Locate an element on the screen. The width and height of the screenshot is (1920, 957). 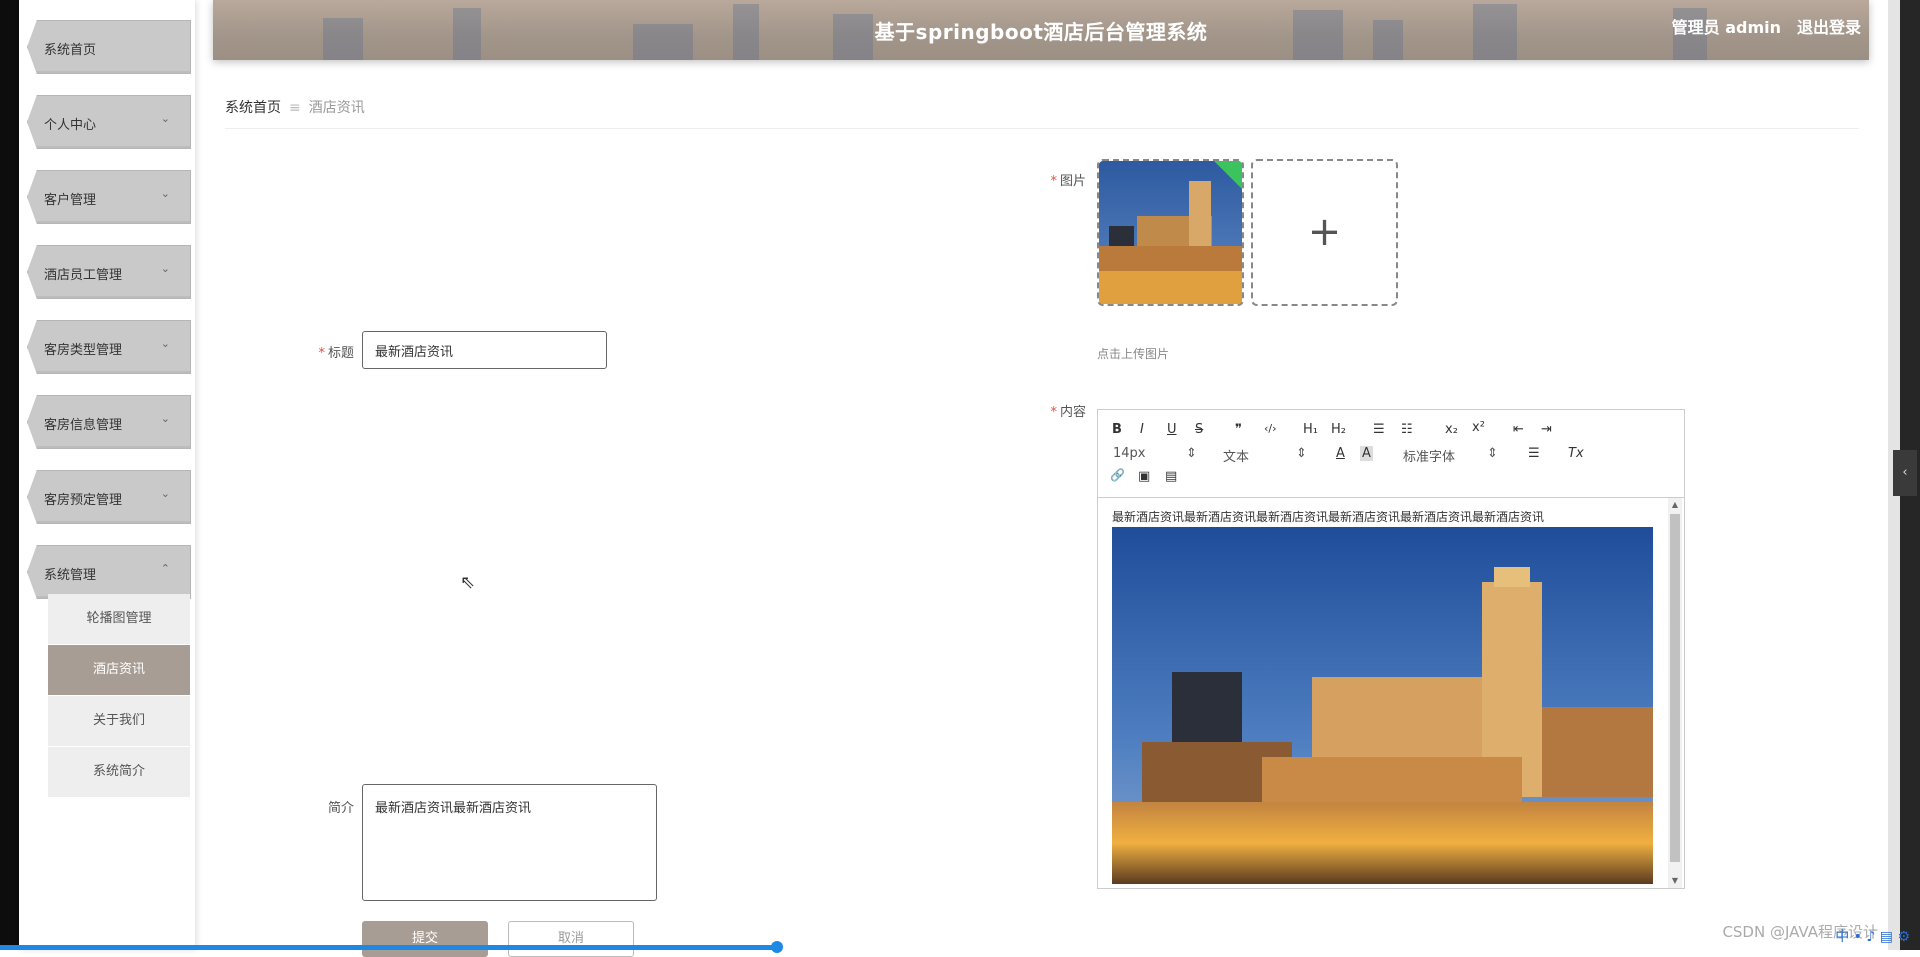
sidebar-item-label: 客户管理 is located at coordinates (70, 200).